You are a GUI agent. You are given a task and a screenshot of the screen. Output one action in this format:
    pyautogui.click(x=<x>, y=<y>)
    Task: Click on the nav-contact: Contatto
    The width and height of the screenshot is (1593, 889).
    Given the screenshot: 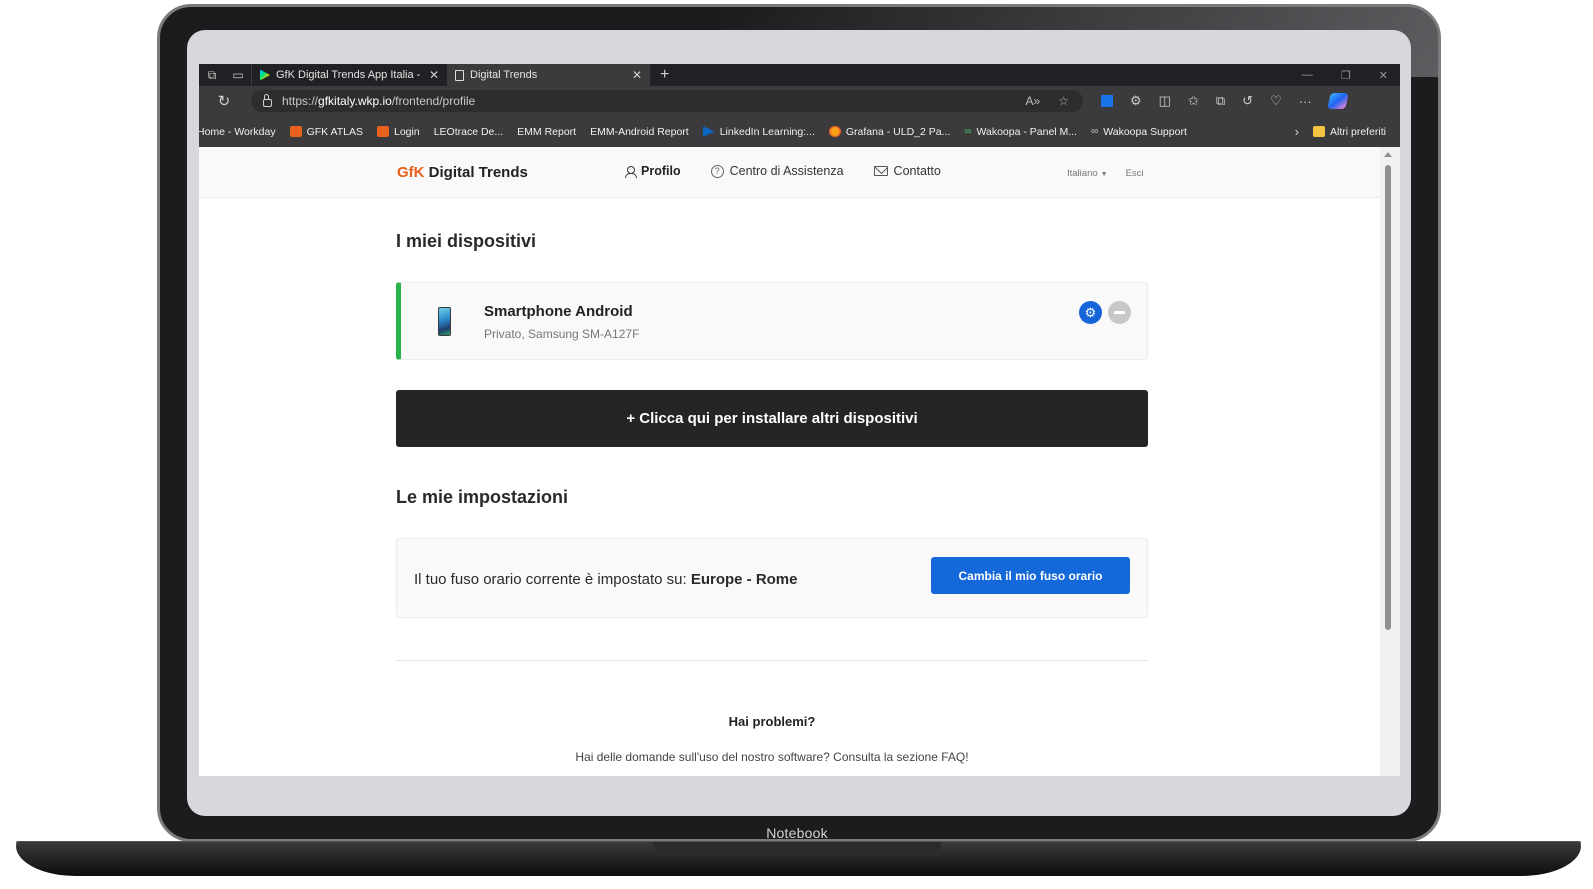 What is the action you would take?
    pyautogui.click(x=907, y=171)
    